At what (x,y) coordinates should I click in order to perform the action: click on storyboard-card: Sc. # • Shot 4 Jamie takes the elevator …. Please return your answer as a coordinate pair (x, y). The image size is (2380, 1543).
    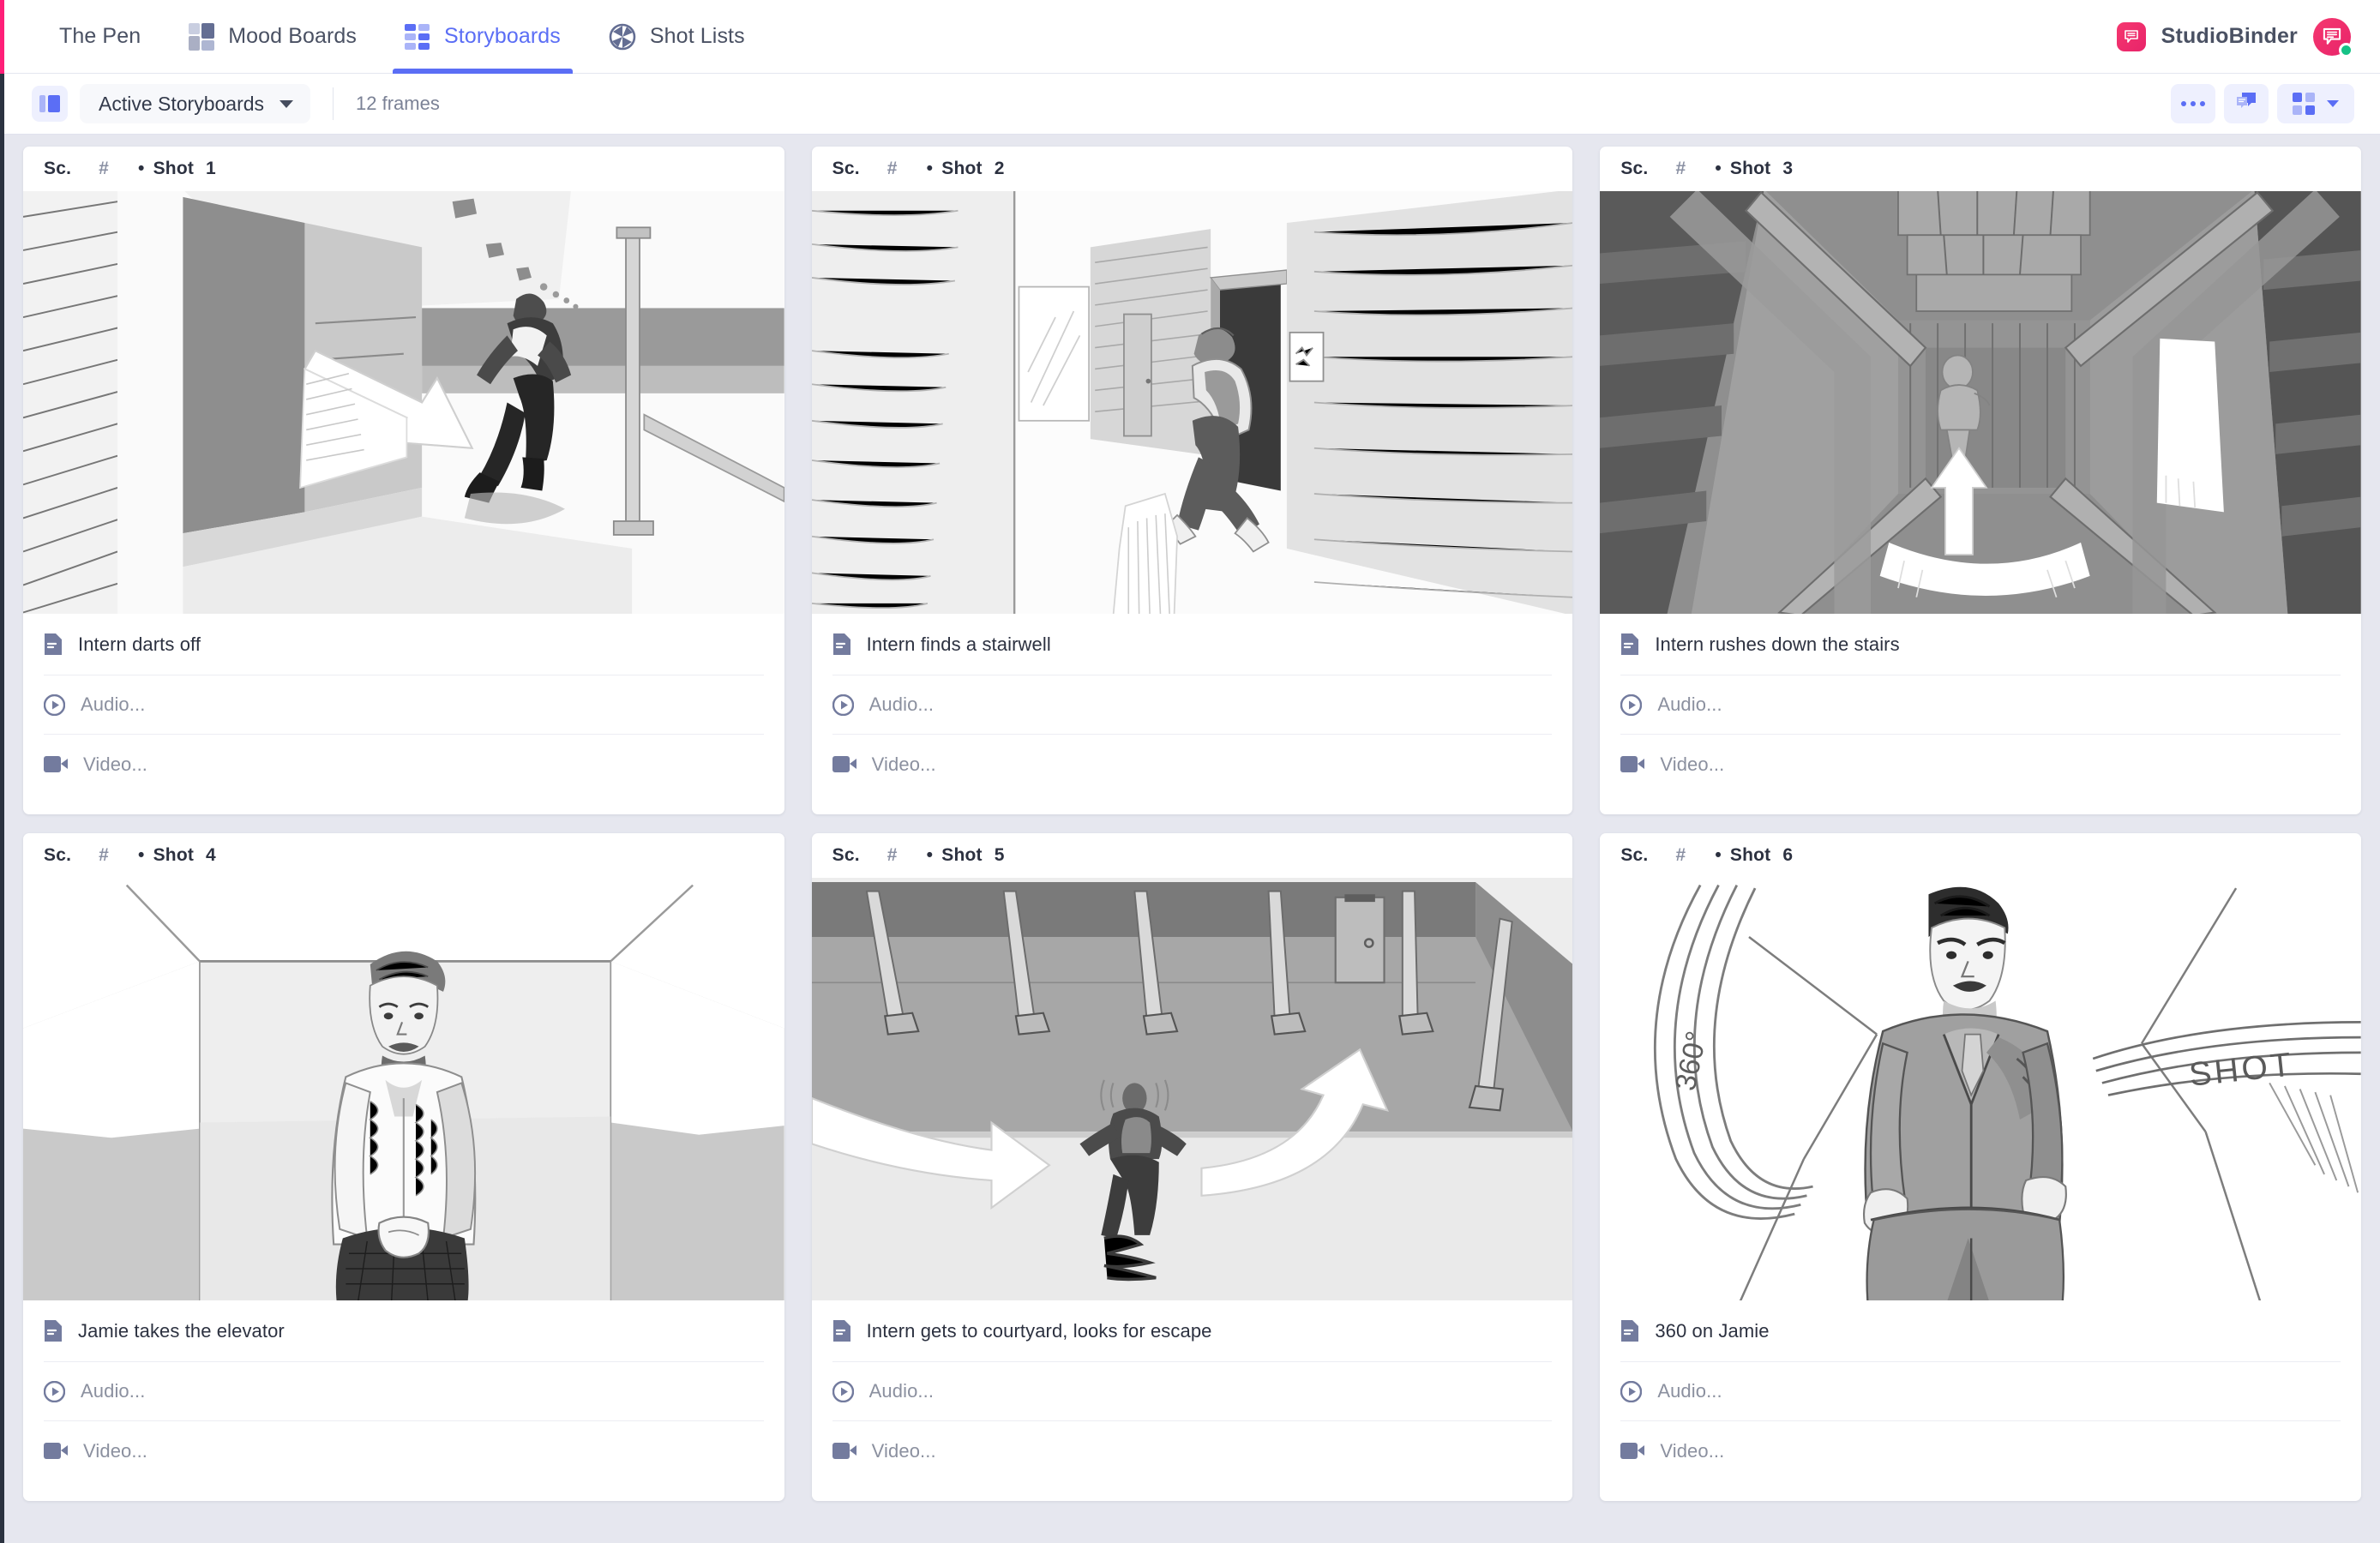
    Looking at the image, I should click on (404, 1167).